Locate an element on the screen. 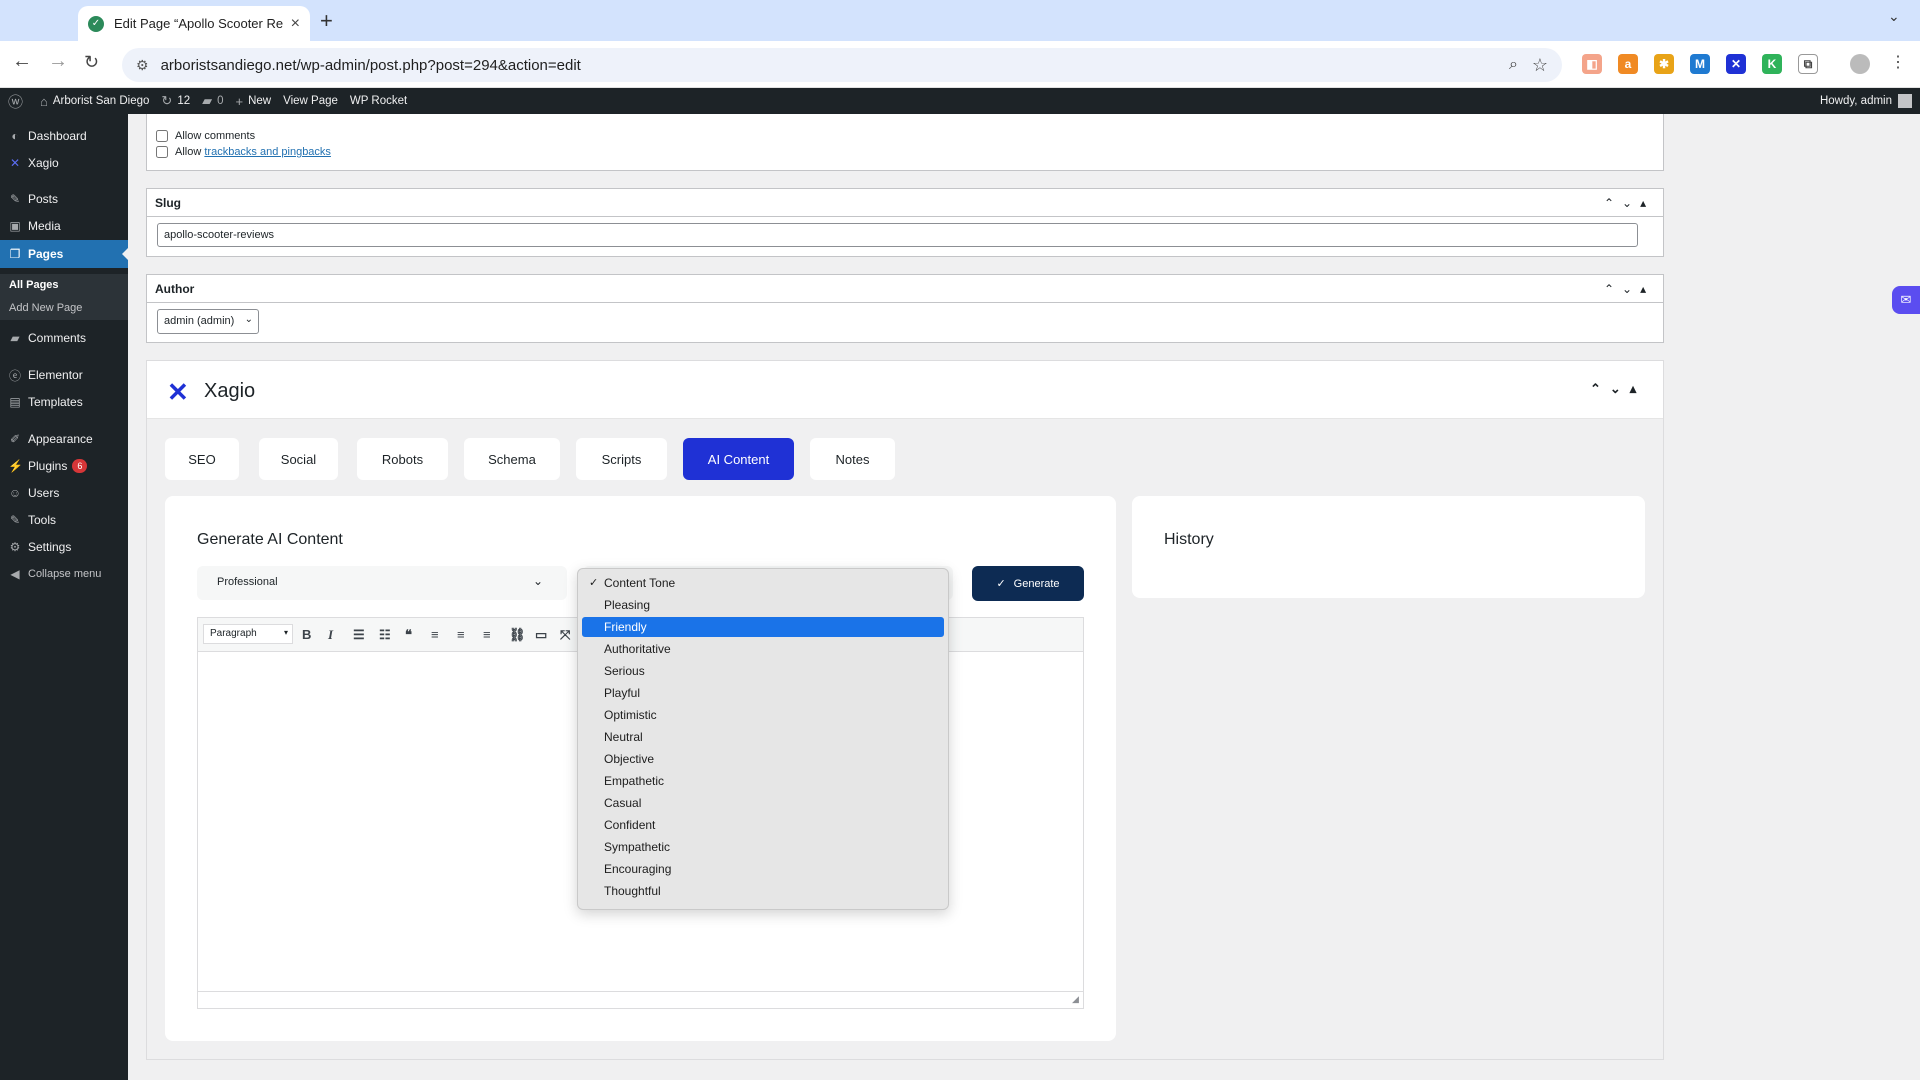 This screenshot has width=1920, height=1080. collapse-menu-button: ◀ Collapse menu is located at coordinates (64, 574).